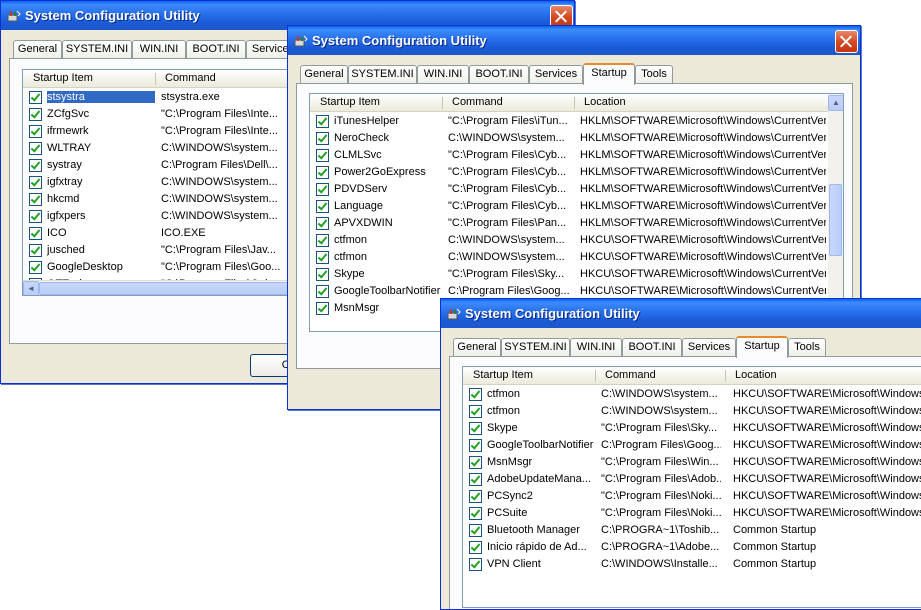  Describe the element at coordinates (112, 15) in the screenshot. I see `window-title: System Configuration Utility` at that location.